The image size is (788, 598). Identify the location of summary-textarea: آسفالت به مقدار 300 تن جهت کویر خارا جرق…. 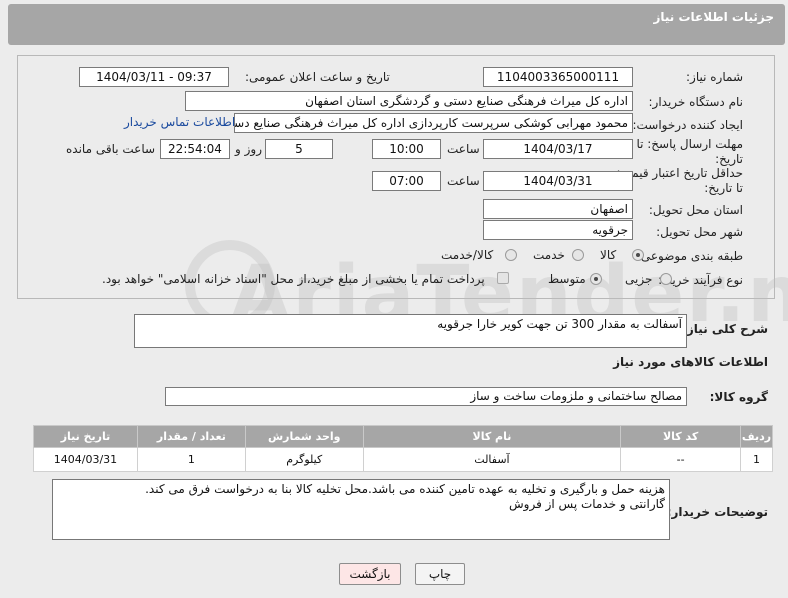
(410, 331).